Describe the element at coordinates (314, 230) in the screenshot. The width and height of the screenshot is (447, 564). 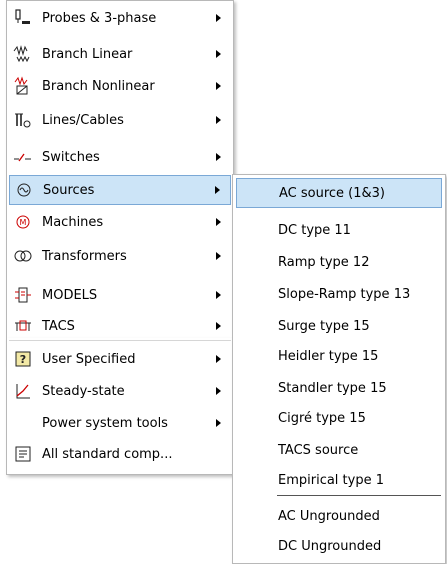
I see `submenu-item-label: DC type 11` at that location.